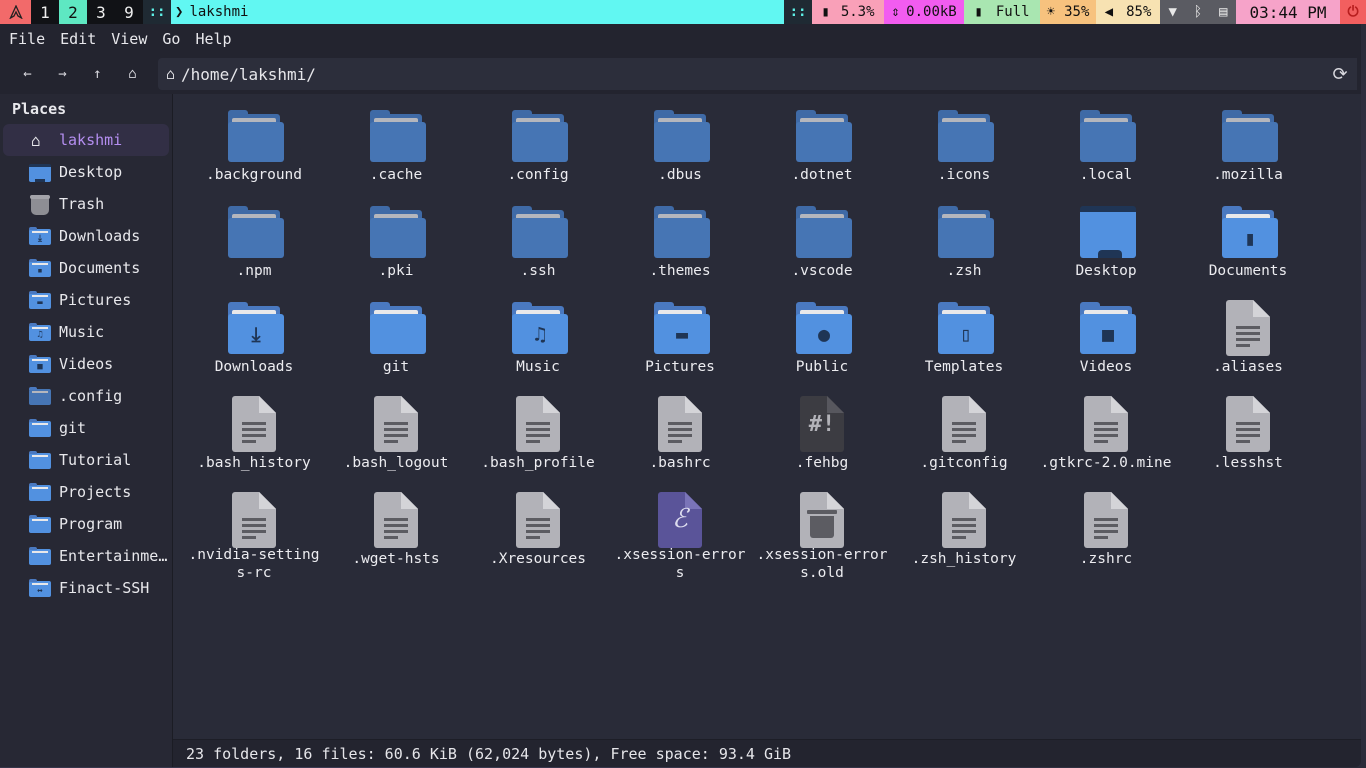 This screenshot has height=768, width=1366. What do you see at coordinates (538, 246) in the screenshot?
I see `file-item: .ssh` at bounding box center [538, 246].